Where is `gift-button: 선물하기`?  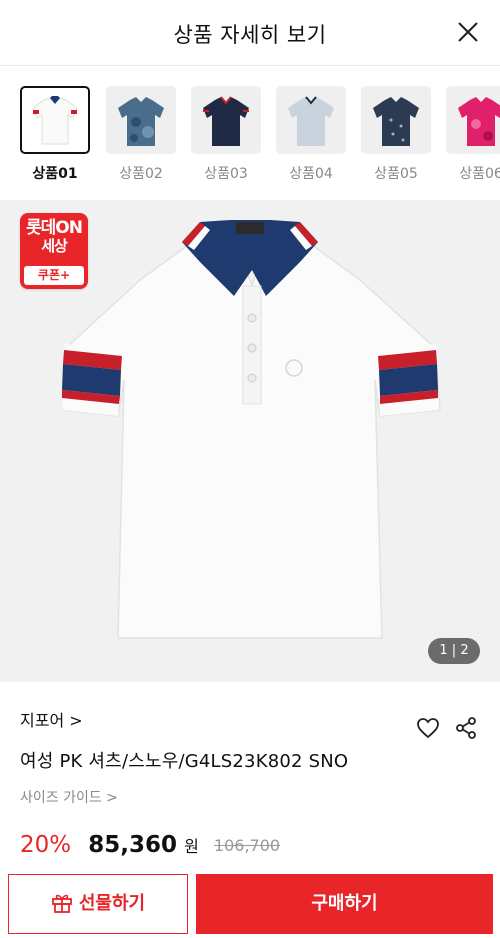 gift-button: 선물하기 is located at coordinates (98, 904).